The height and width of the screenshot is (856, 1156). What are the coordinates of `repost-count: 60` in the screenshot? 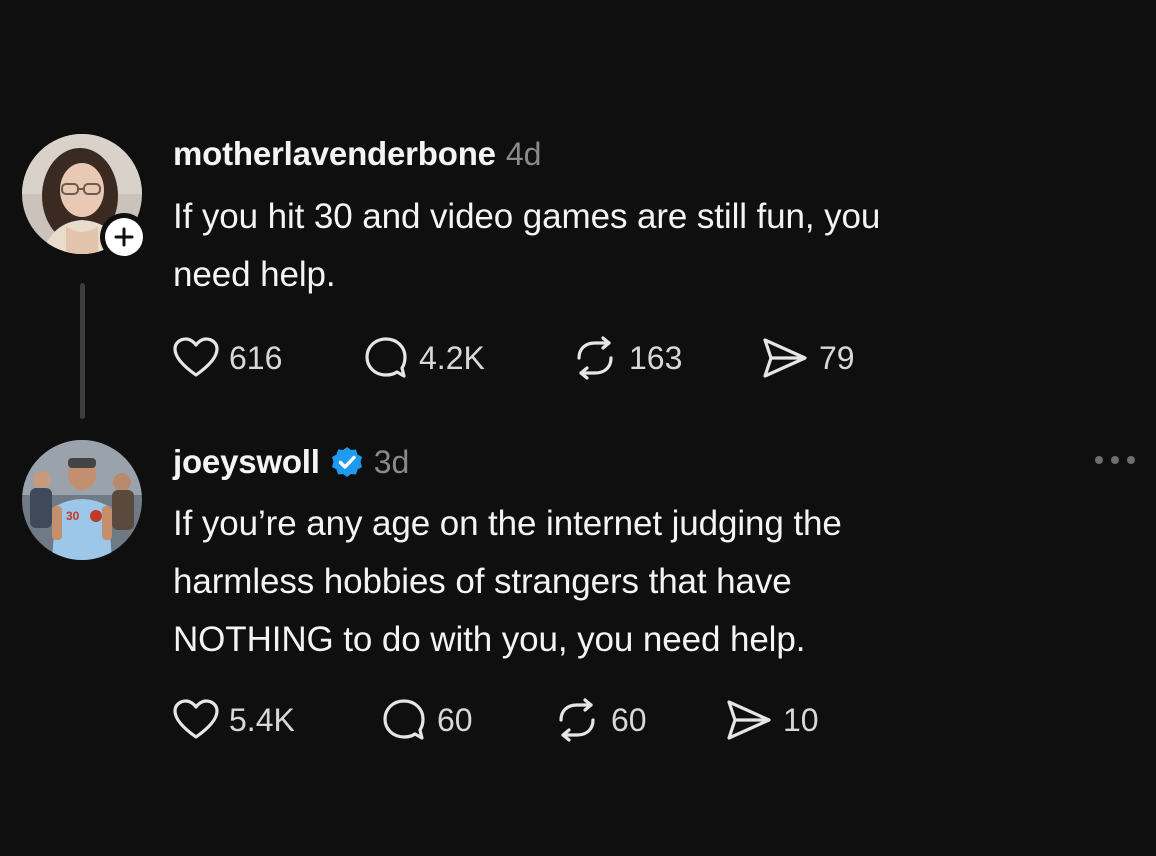 It's located at (629, 719).